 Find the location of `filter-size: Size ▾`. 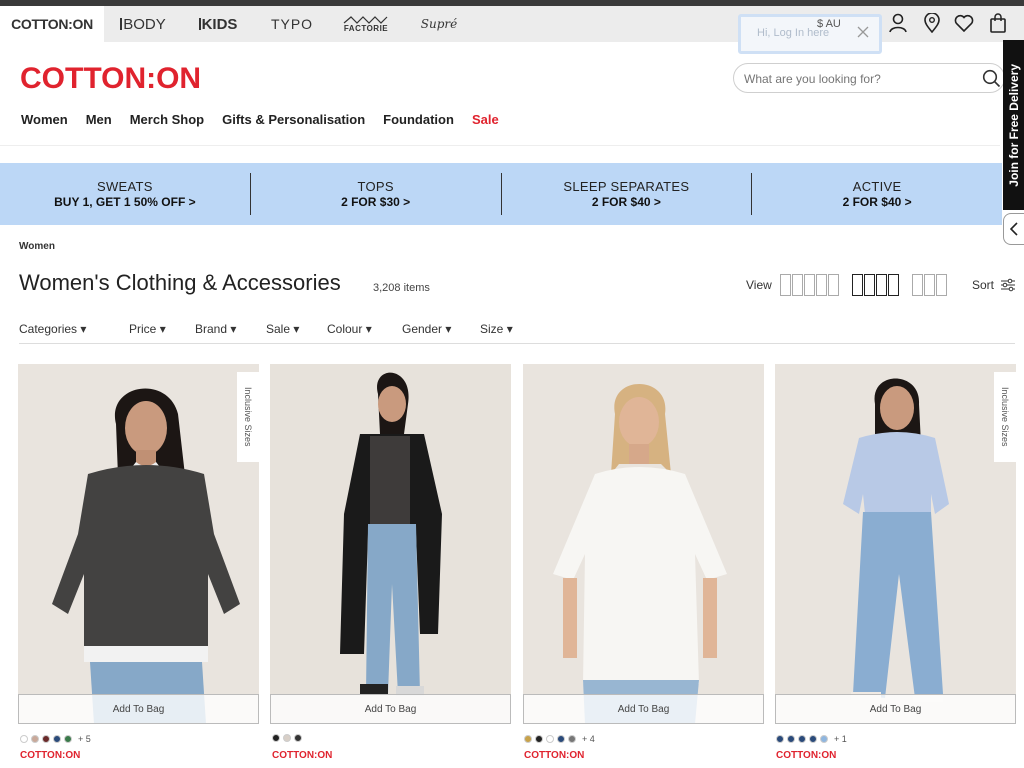

filter-size: Size ▾ is located at coordinates (496, 329).